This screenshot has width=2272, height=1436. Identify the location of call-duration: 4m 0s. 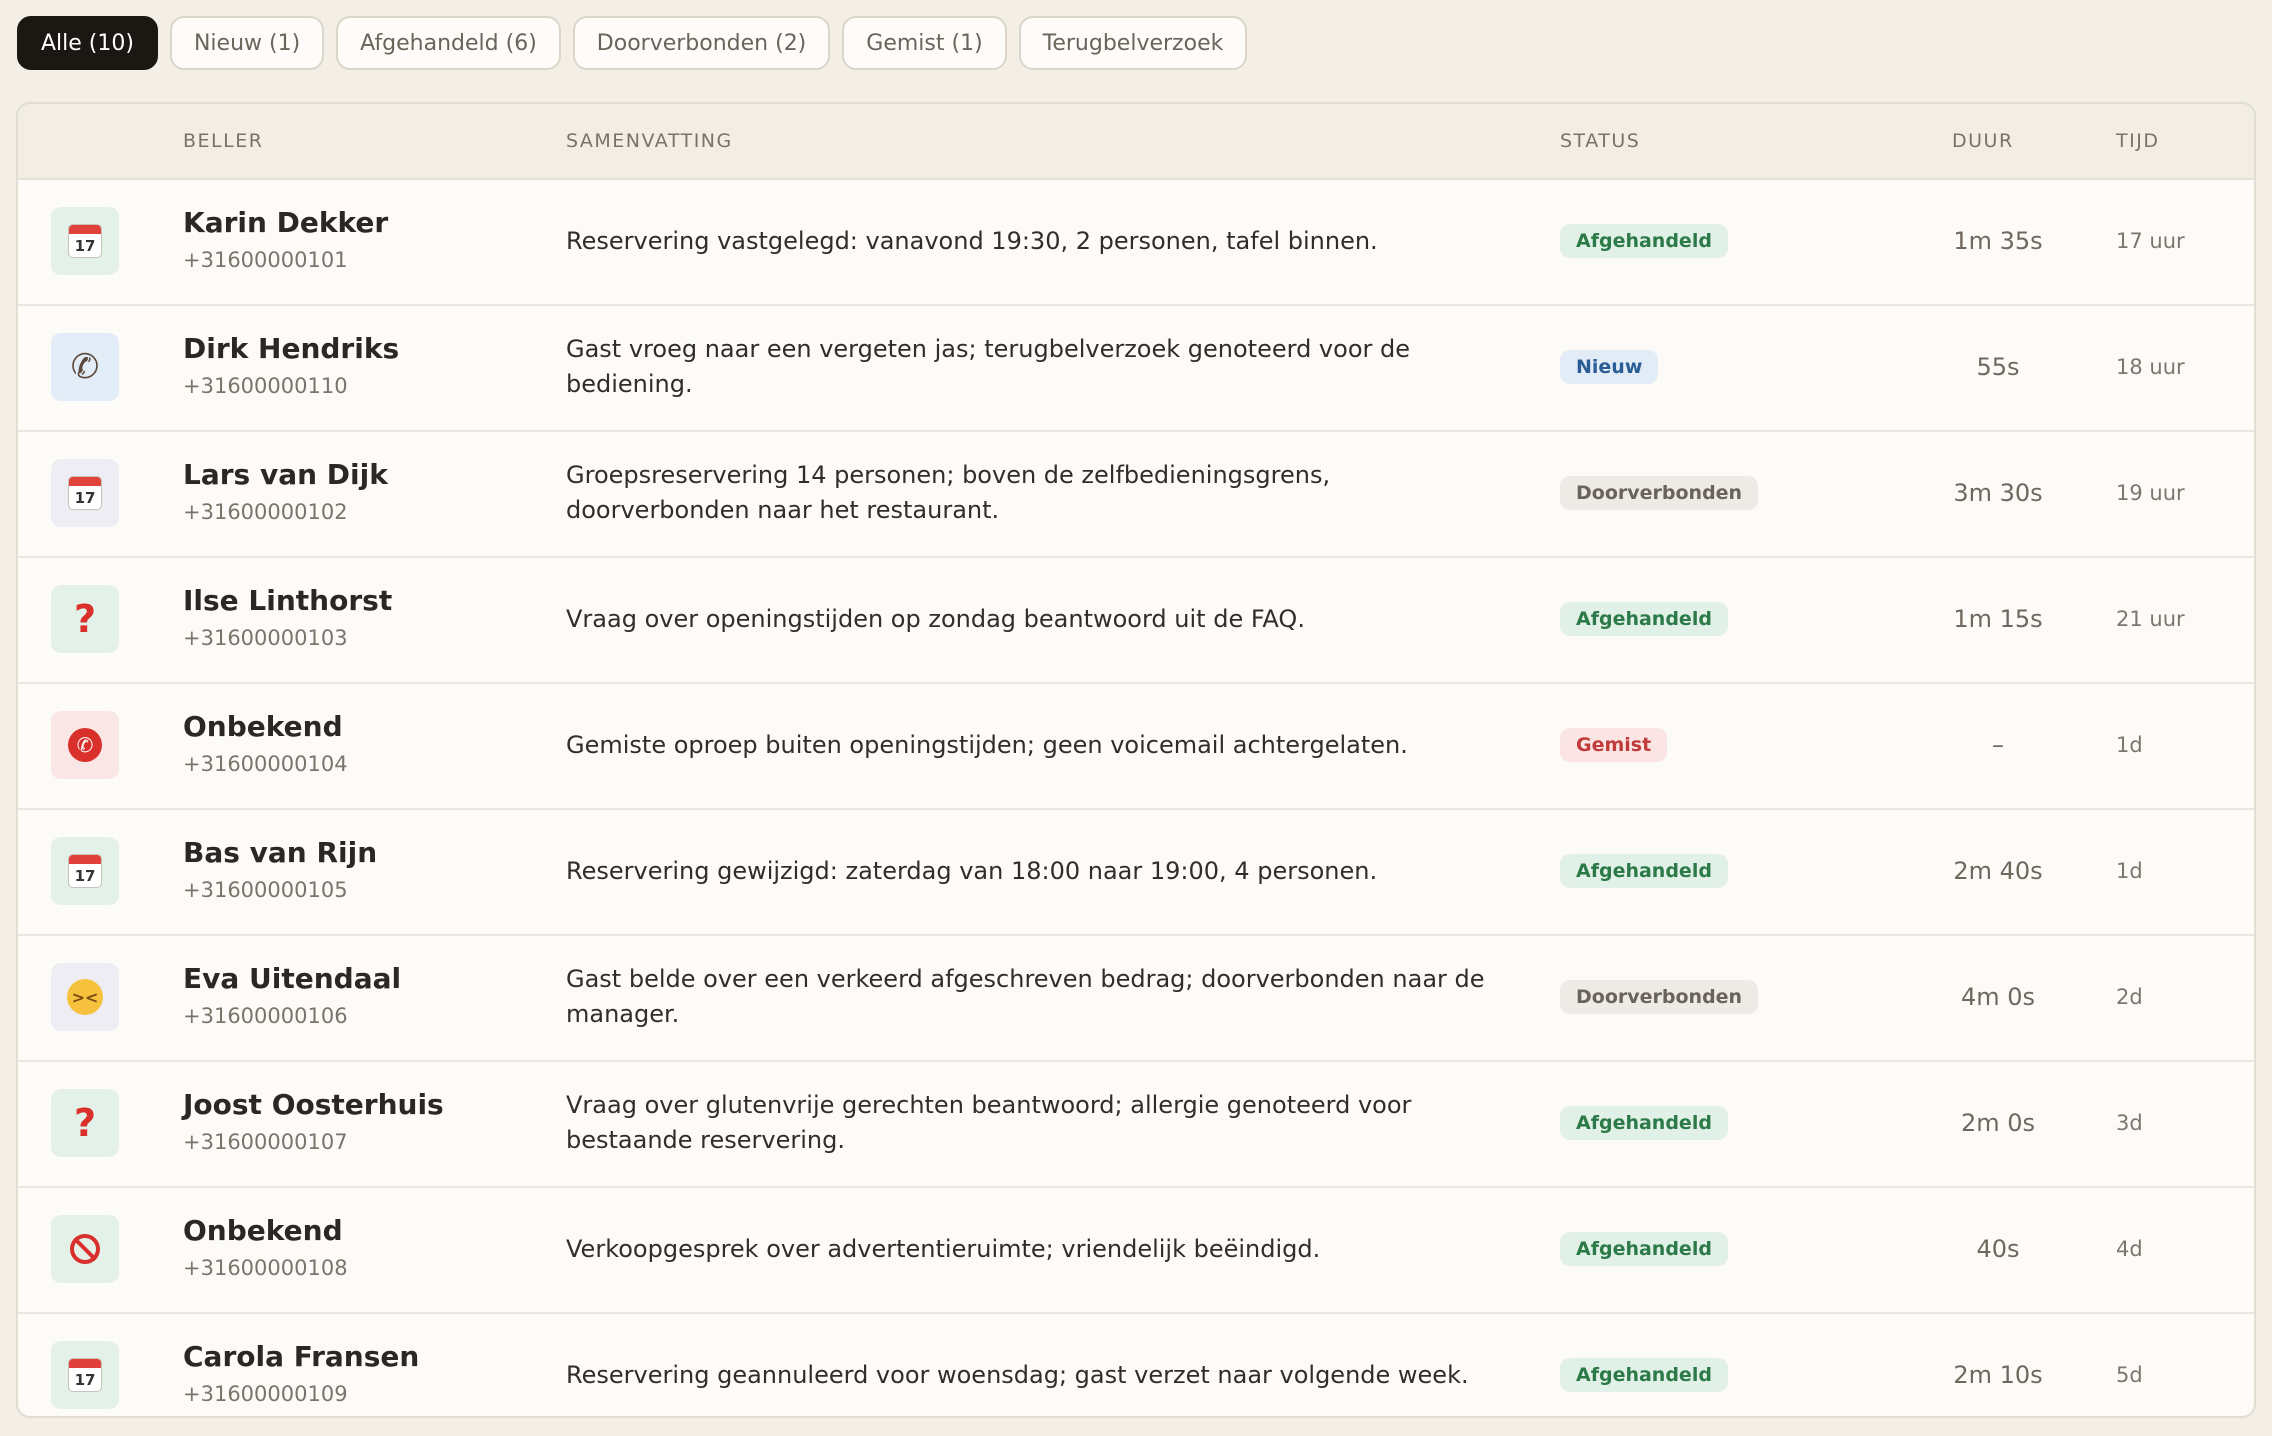
(1998, 997).